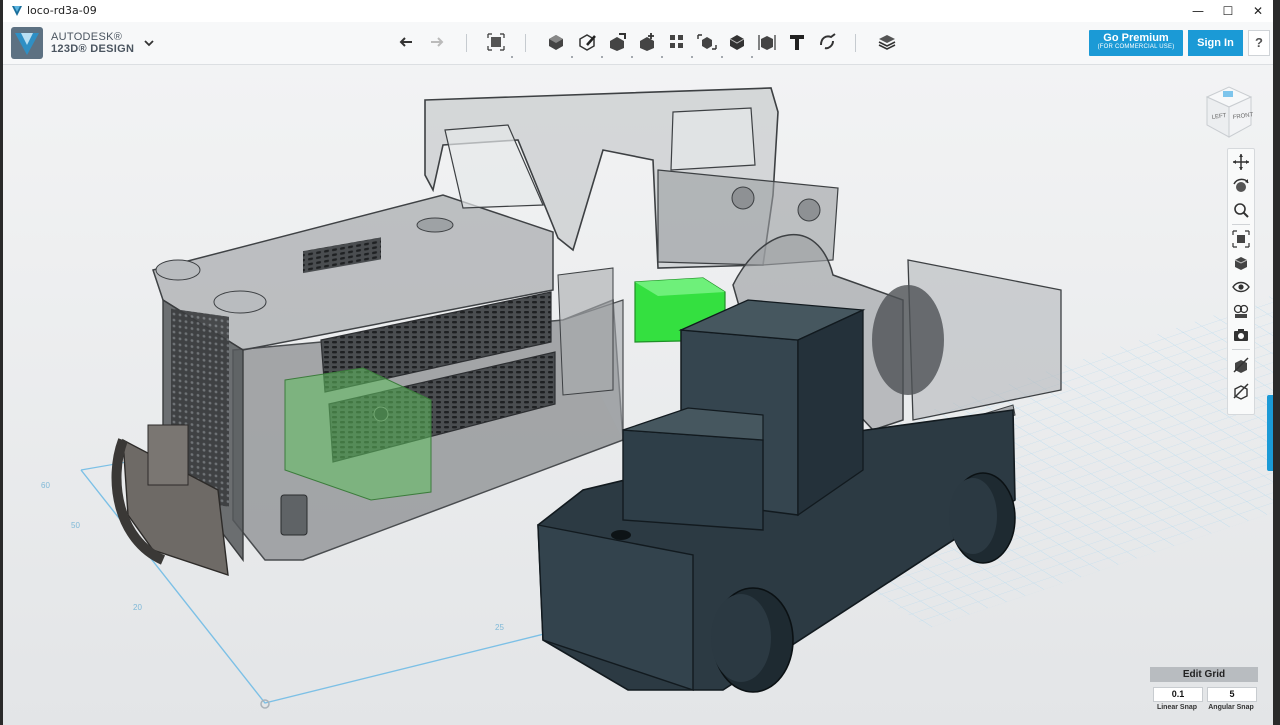 The height and width of the screenshot is (725, 1280). I want to click on construct-icon, so click(618, 42).